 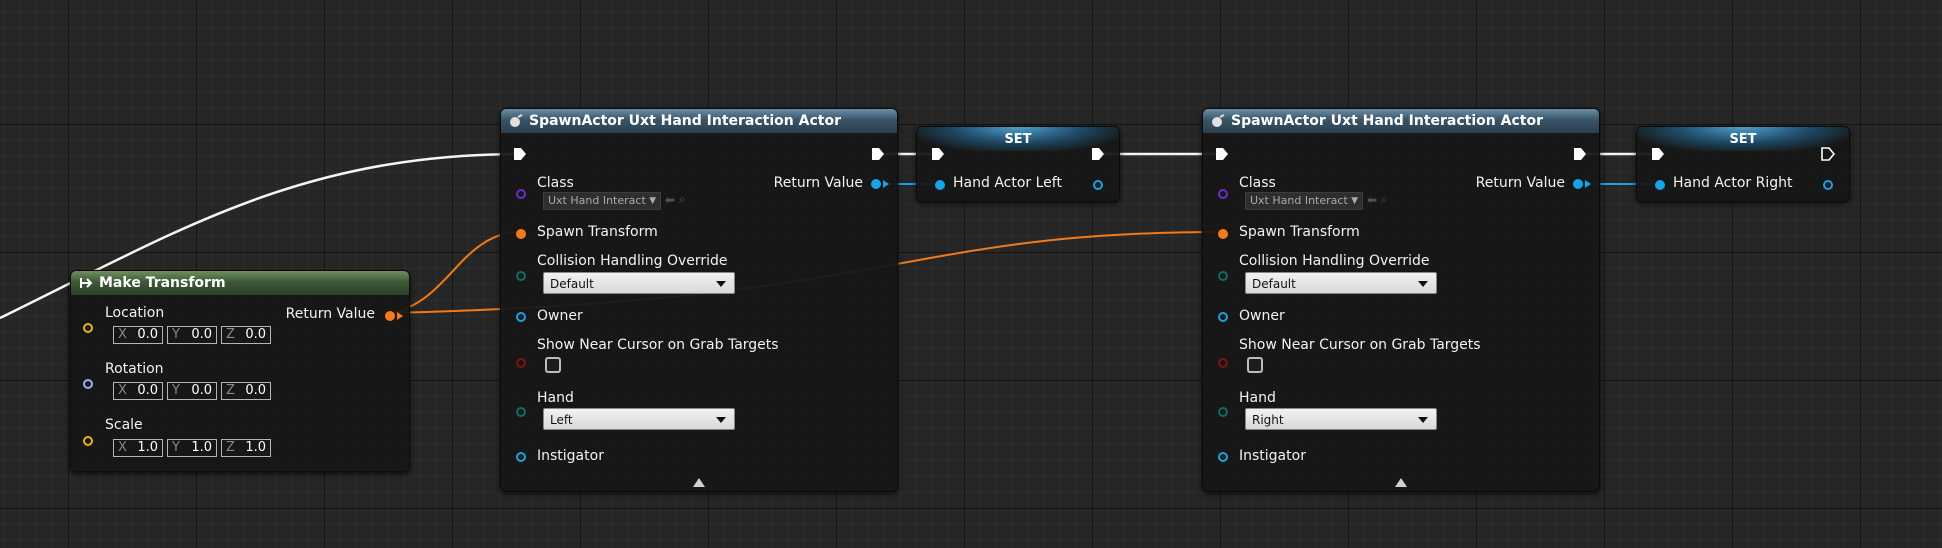 What do you see at coordinates (88, 384) in the screenshot?
I see `rotation-pin` at bounding box center [88, 384].